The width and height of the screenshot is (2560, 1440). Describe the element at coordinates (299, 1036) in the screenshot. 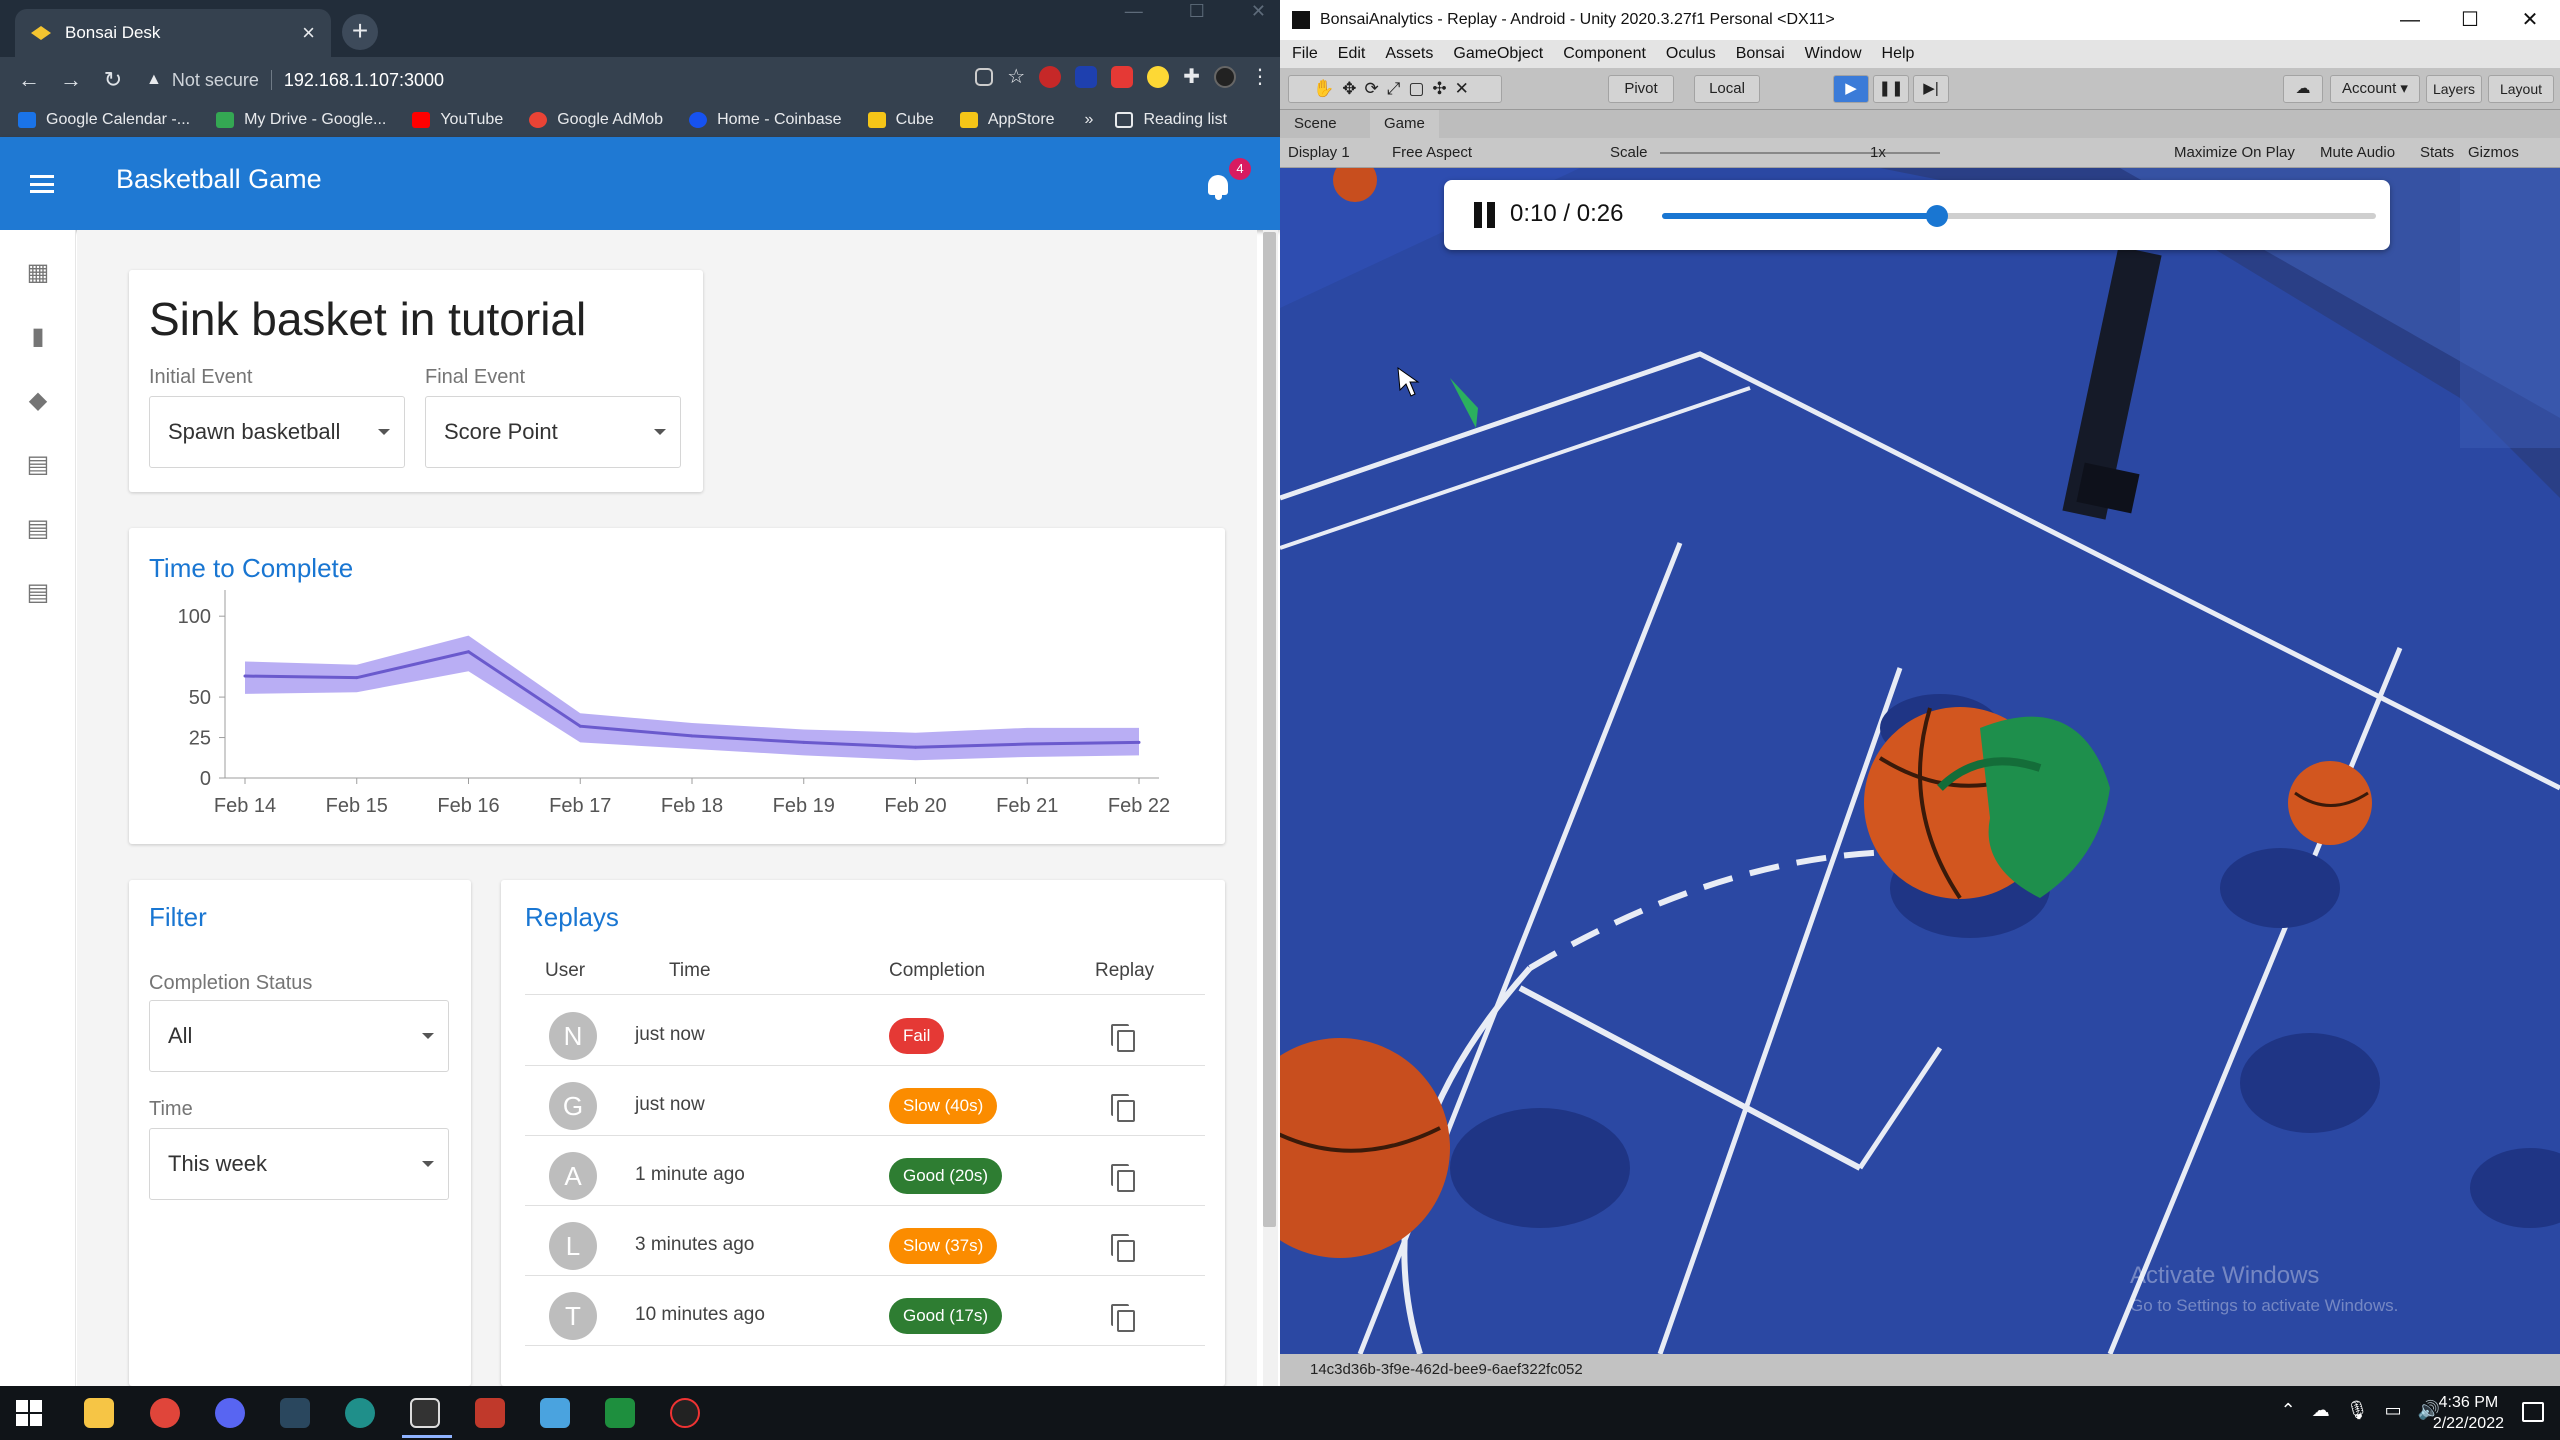

I see `completion-status-select: All` at that location.